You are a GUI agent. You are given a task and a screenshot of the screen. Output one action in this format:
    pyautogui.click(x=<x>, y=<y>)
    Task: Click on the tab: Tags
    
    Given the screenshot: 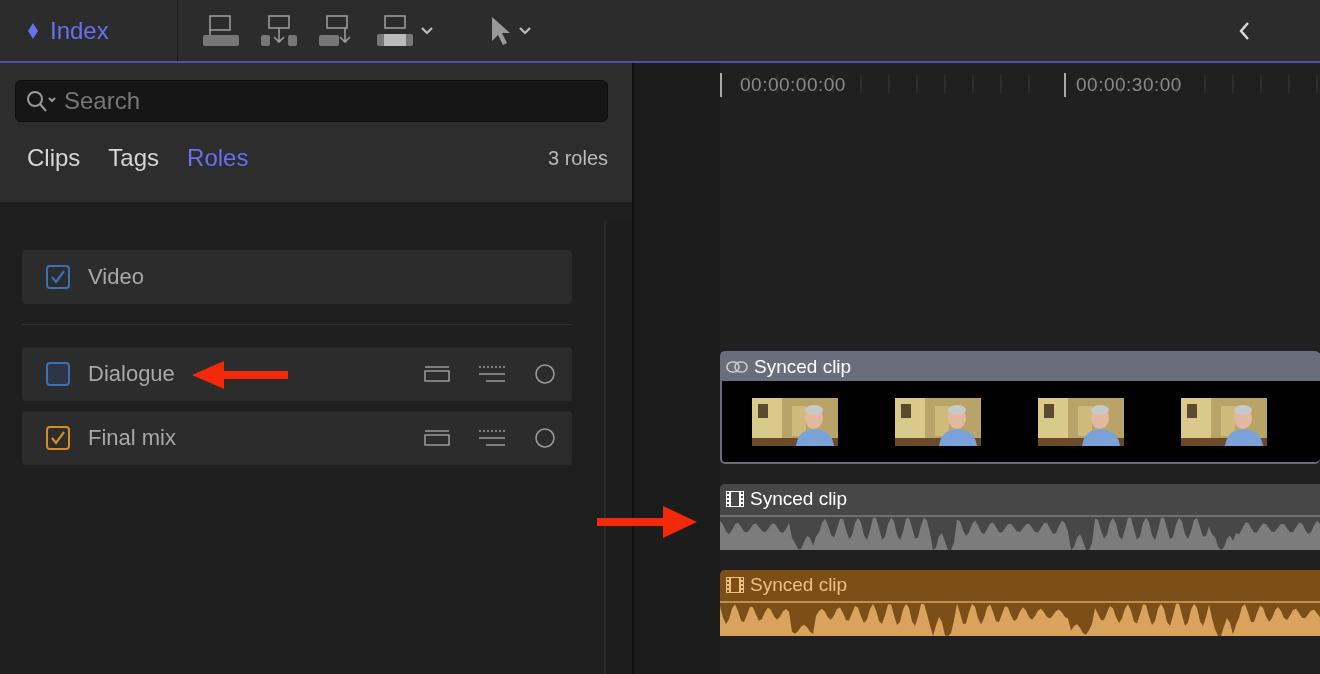 What is the action you would take?
    pyautogui.click(x=134, y=158)
    